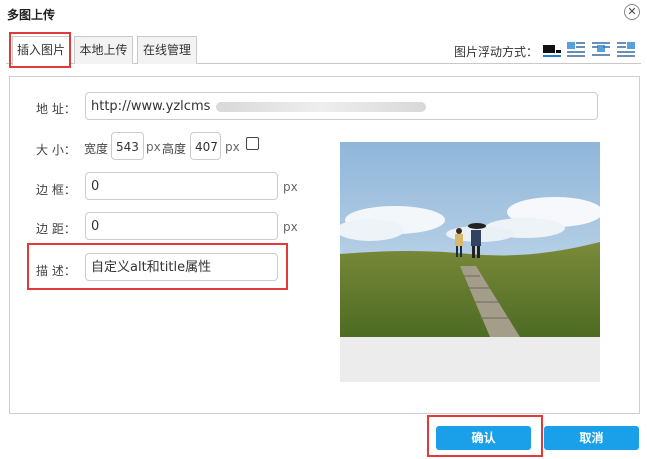 This screenshot has width=647, height=459. I want to click on tab-label: 在线管理, so click(166, 50).